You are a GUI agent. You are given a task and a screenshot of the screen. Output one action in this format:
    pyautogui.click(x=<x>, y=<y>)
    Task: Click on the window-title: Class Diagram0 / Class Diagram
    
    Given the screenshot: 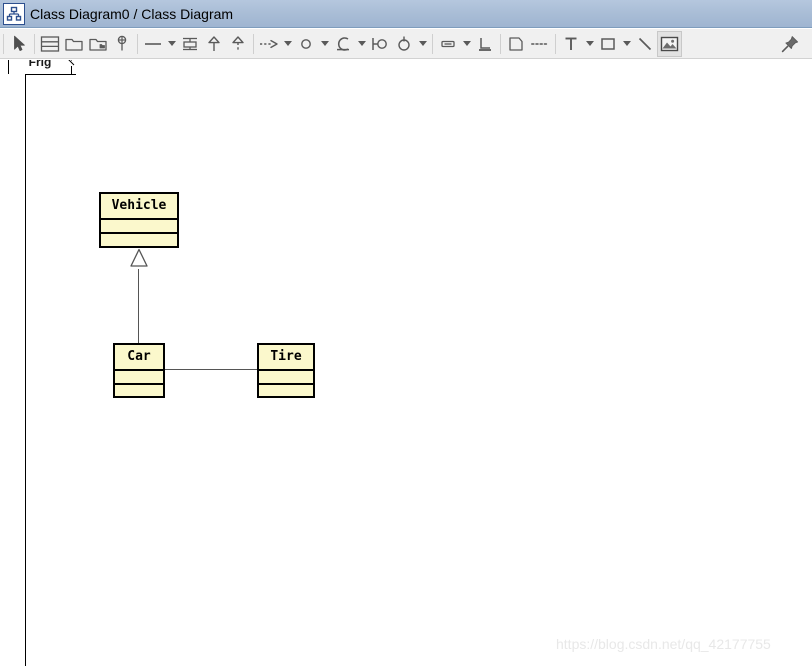 What is the action you would take?
    pyautogui.click(x=132, y=13)
    